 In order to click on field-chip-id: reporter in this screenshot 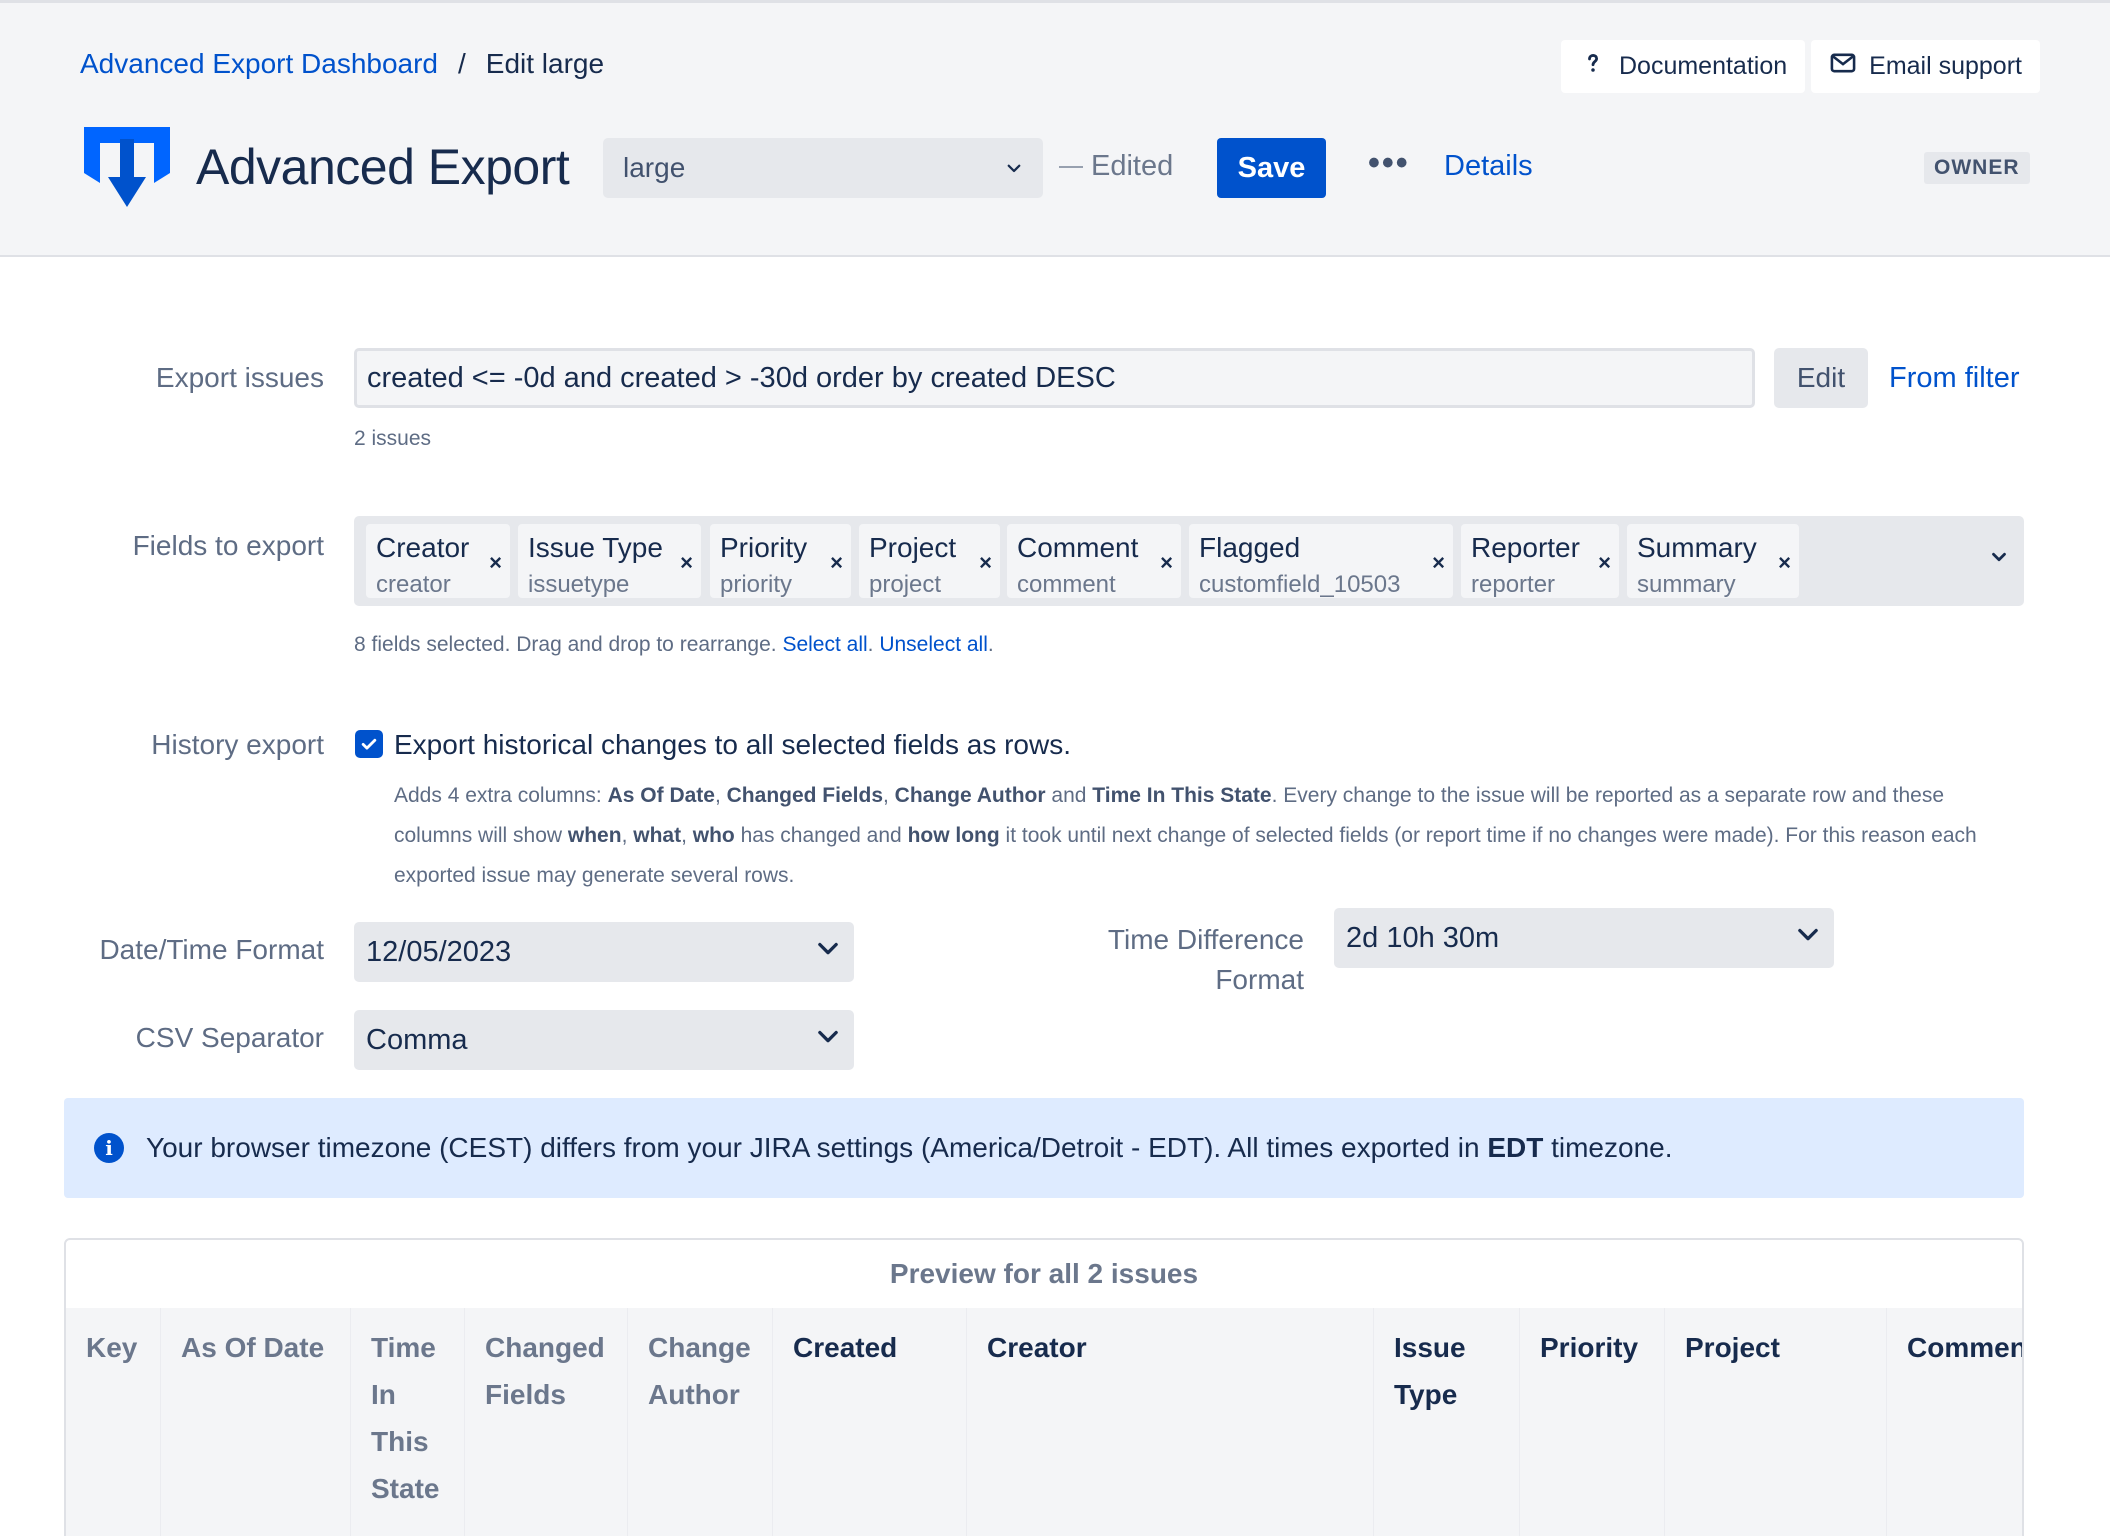, I will do `click(1513, 584)`.